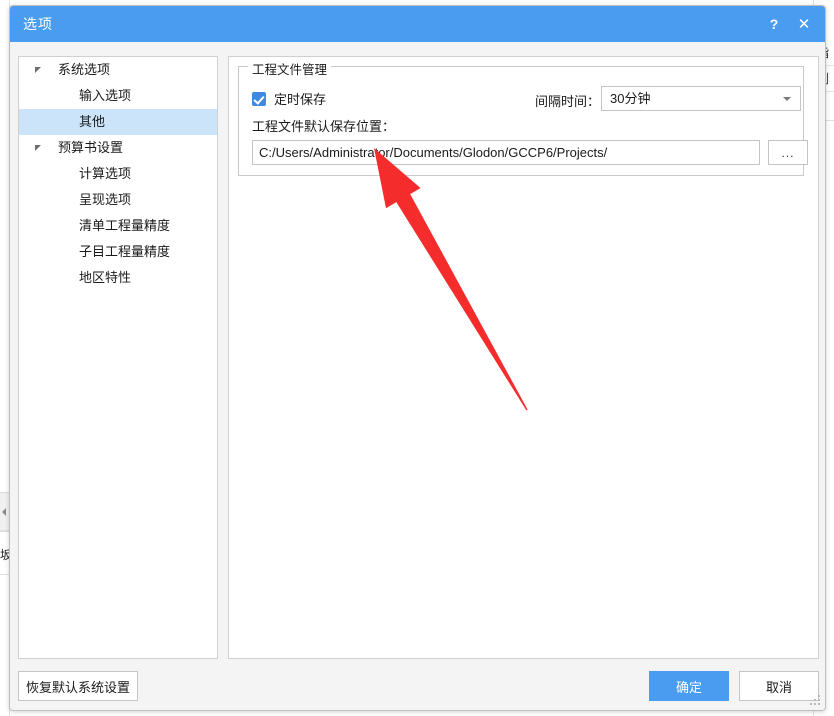  I want to click on autosave-checkbox, so click(259, 98).